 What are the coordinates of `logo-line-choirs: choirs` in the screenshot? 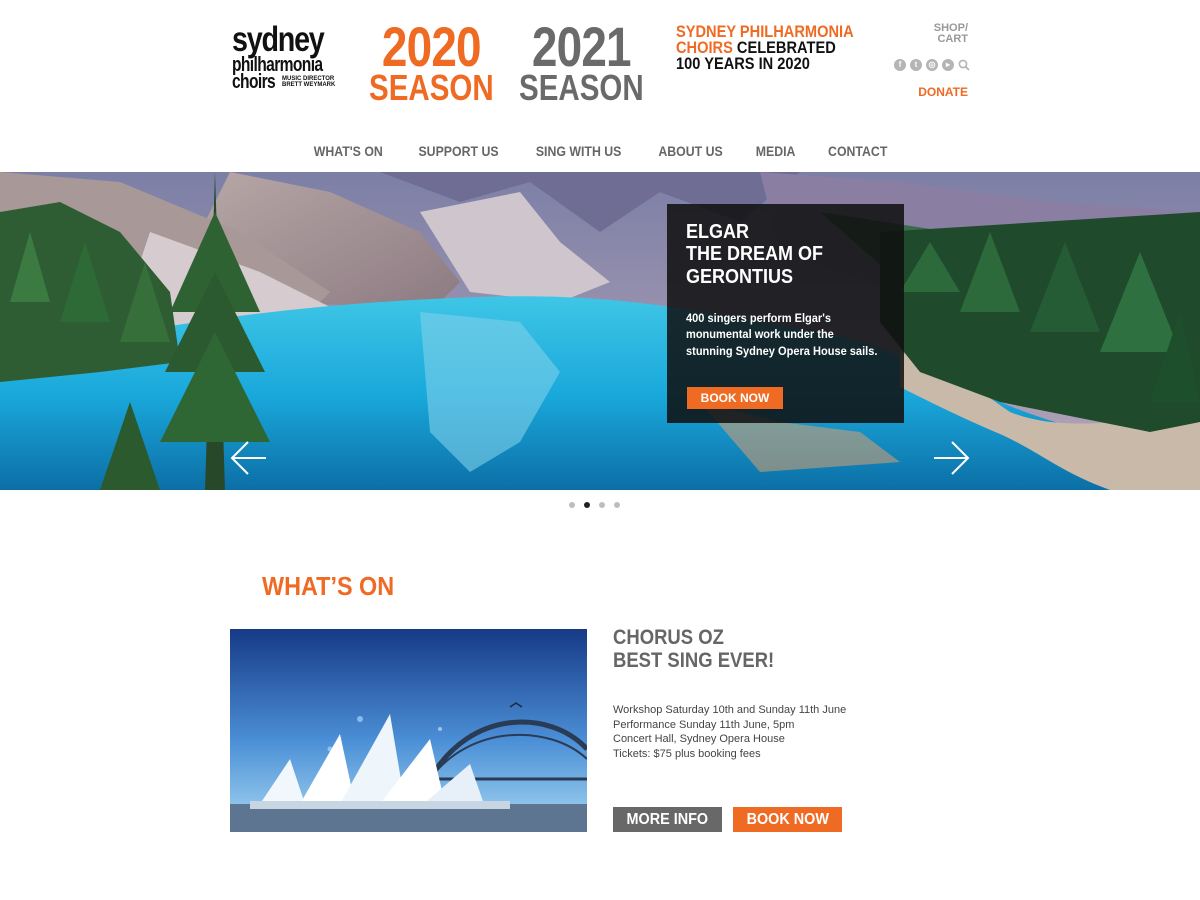 It's located at (254, 82).